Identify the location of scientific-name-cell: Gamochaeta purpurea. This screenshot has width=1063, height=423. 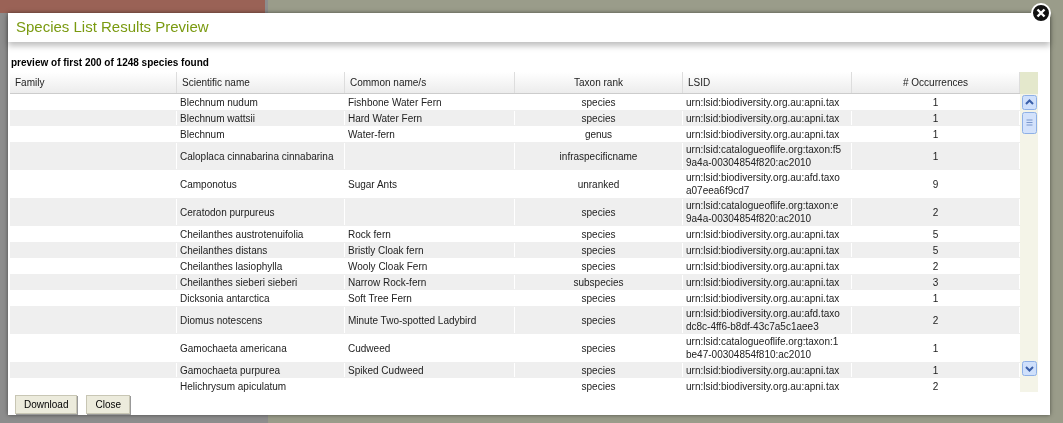
(230, 370).